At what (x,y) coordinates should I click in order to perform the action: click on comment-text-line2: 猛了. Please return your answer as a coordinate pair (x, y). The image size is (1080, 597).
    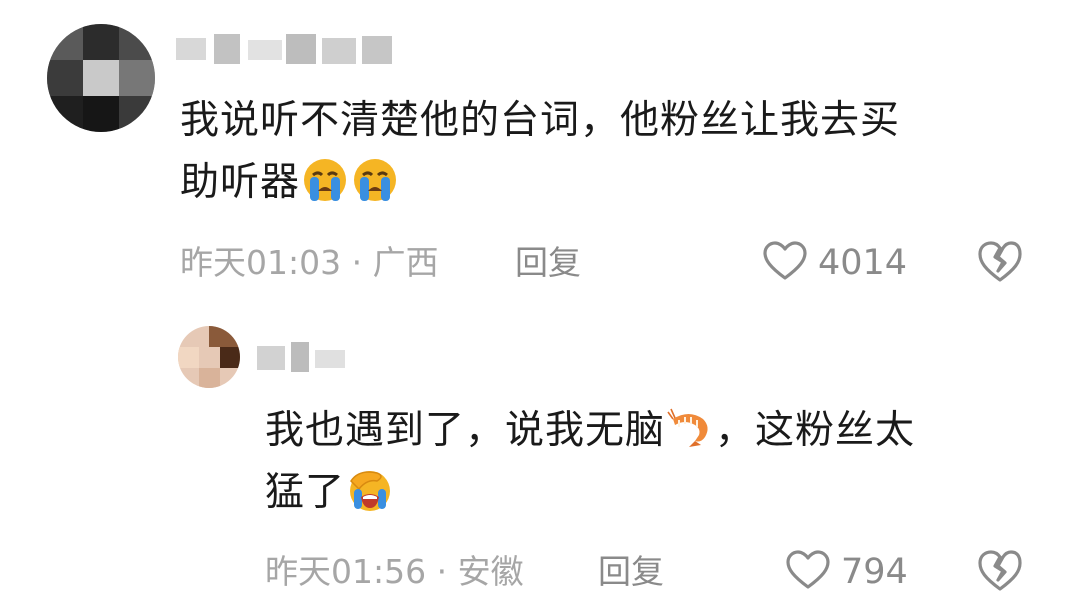
    Looking at the image, I should click on (305, 492).